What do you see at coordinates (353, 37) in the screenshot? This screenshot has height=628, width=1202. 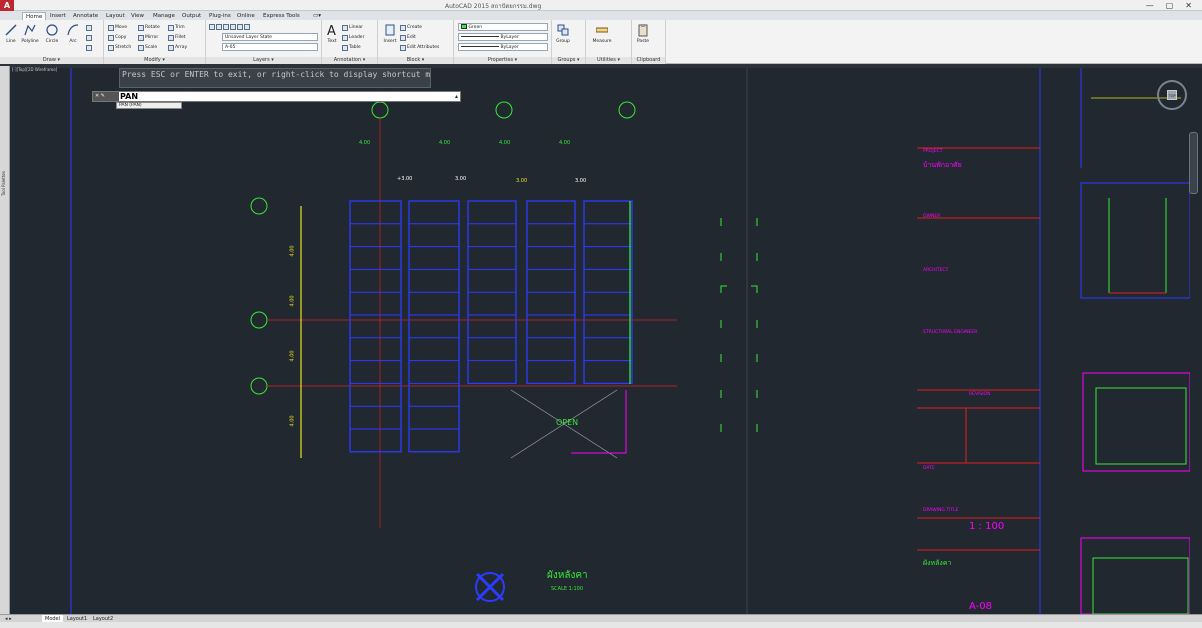 I see `leader-button: Leader` at bounding box center [353, 37].